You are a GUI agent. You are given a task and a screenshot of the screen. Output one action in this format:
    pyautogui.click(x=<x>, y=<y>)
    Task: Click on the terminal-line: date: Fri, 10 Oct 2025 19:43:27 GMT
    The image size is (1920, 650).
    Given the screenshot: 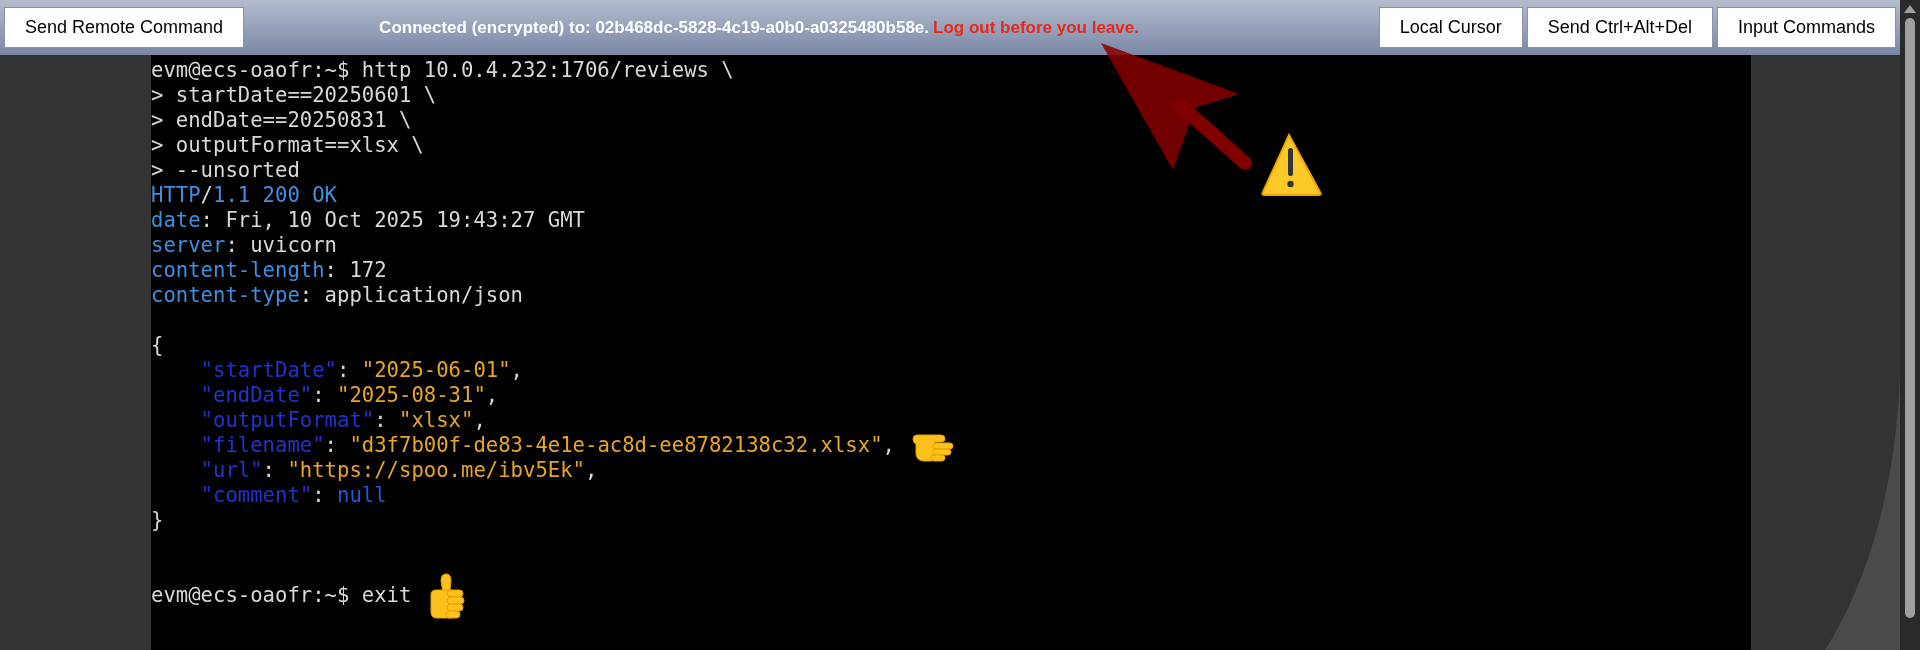 What is the action you would take?
    pyautogui.click(x=368, y=220)
    